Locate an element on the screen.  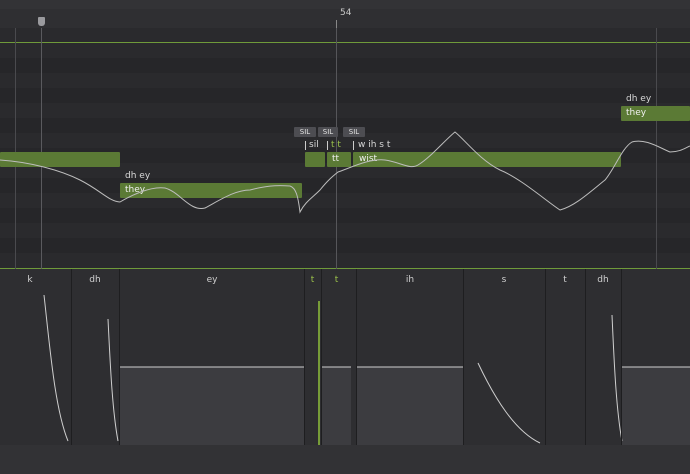
phoneme-label: ey is located at coordinates (212, 280).